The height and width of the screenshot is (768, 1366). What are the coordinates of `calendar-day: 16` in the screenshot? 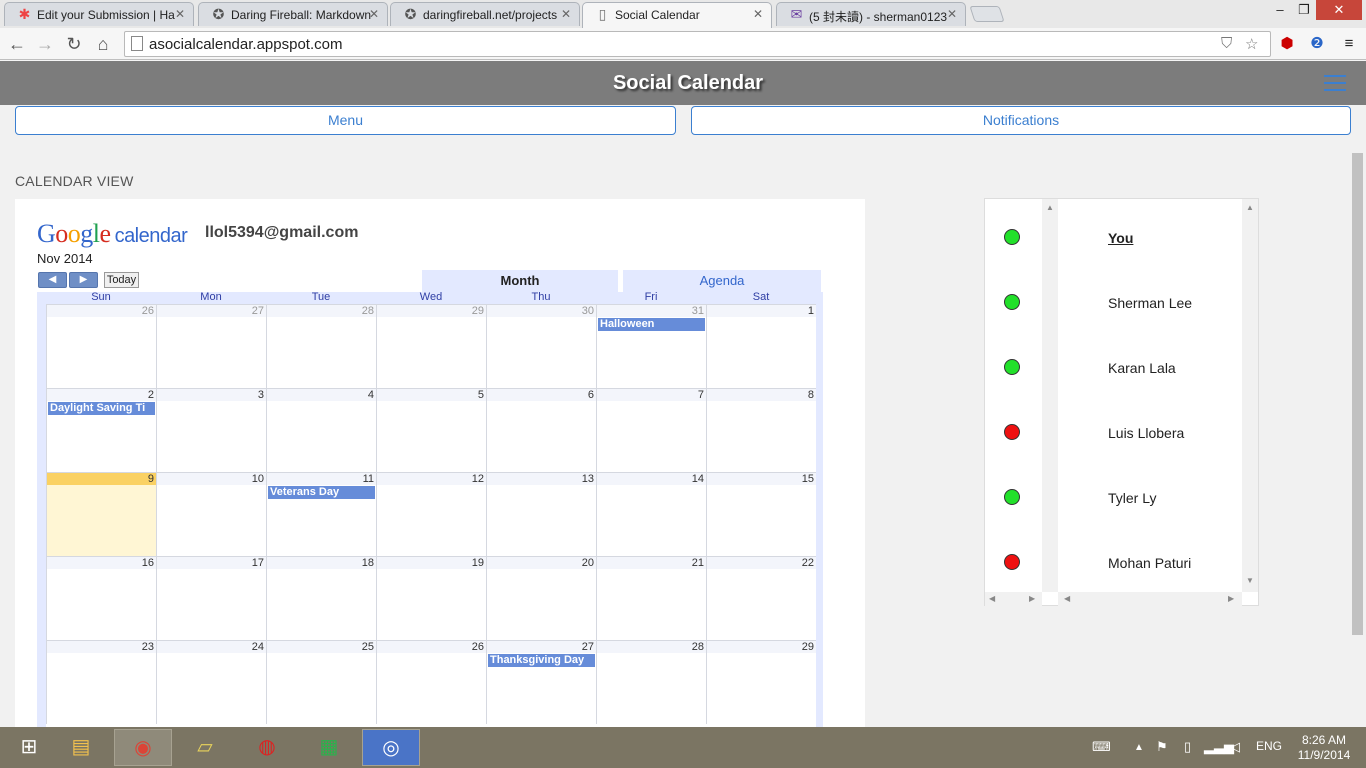 It's located at (101, 598).